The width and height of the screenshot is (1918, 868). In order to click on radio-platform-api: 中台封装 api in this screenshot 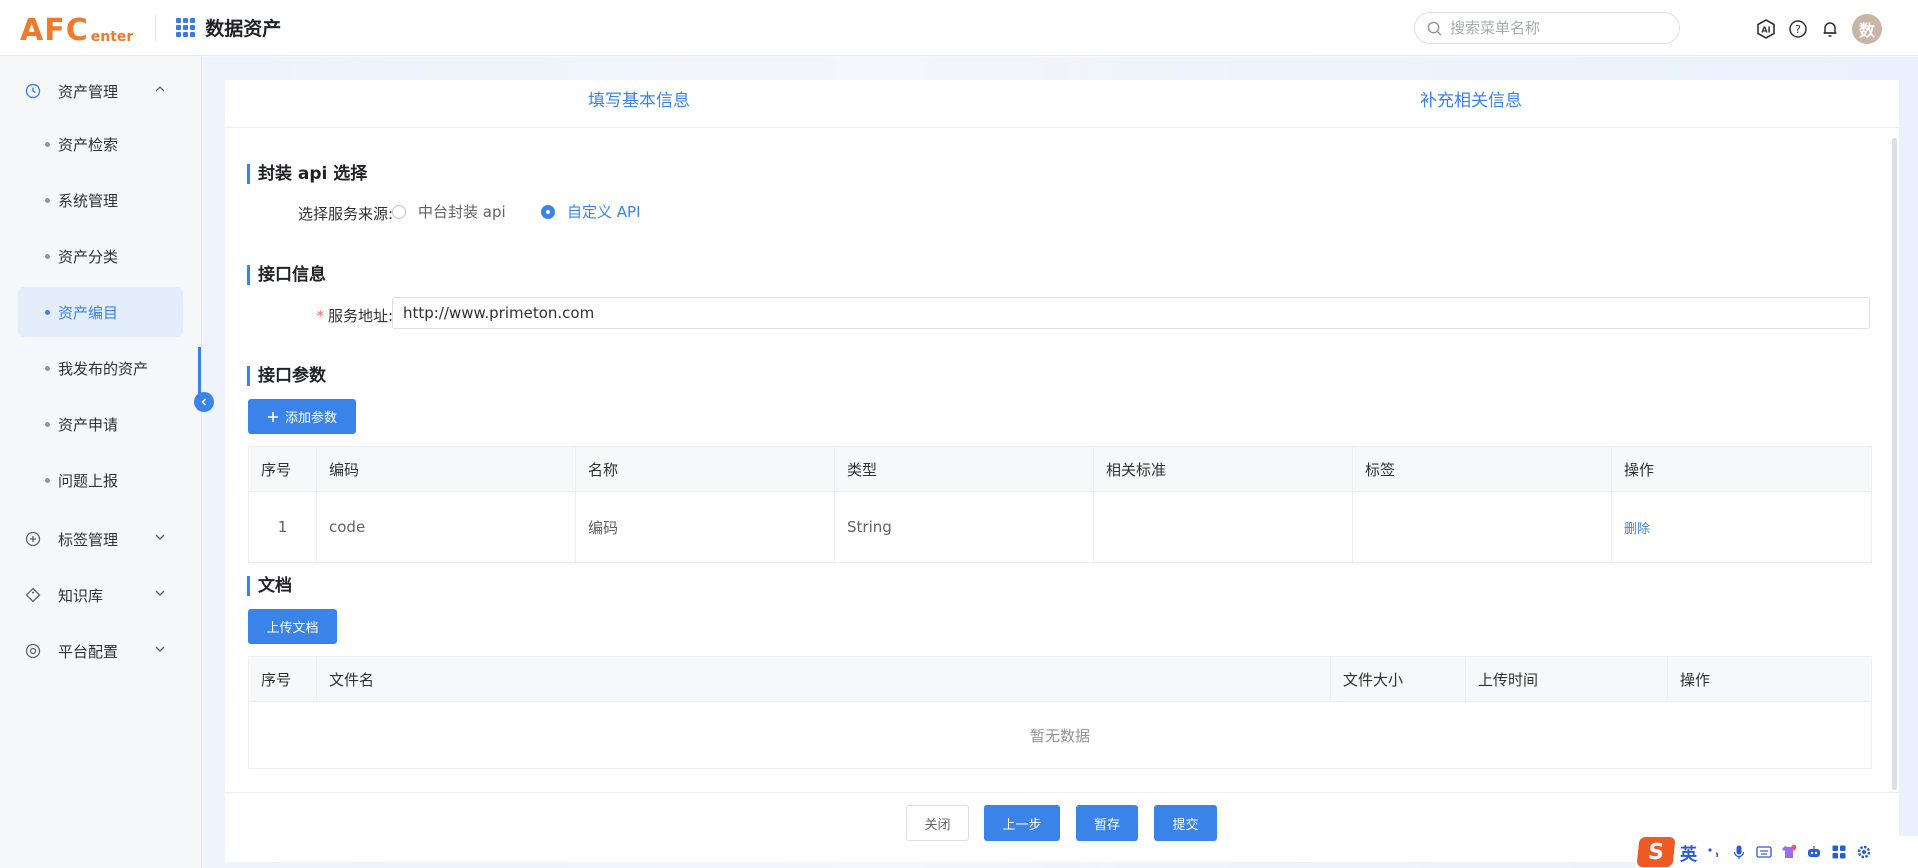, I will do `click(449, 211)`.